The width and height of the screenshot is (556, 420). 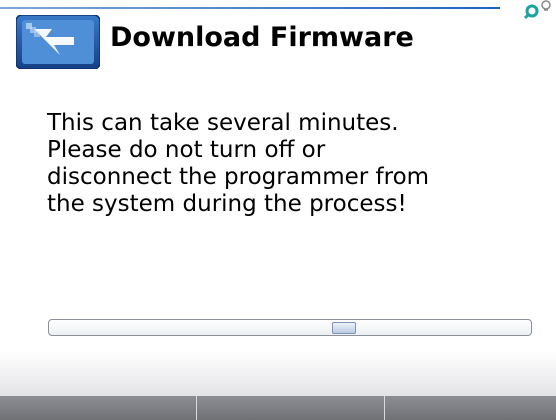 What do you see at coordinates (546, 5) in the screenshot?
I see `bulb-icon` at bounding box center [546, 5].